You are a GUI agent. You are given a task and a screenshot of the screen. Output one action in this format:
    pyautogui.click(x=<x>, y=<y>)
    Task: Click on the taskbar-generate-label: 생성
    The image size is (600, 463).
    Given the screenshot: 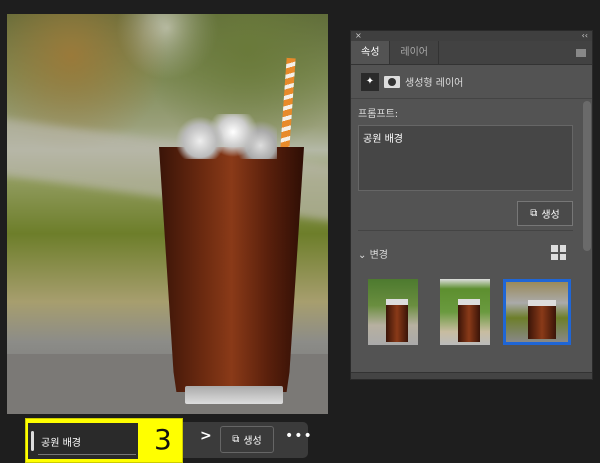 What is the action you would take?
    pyautogui.click(x=252, y=441)
    